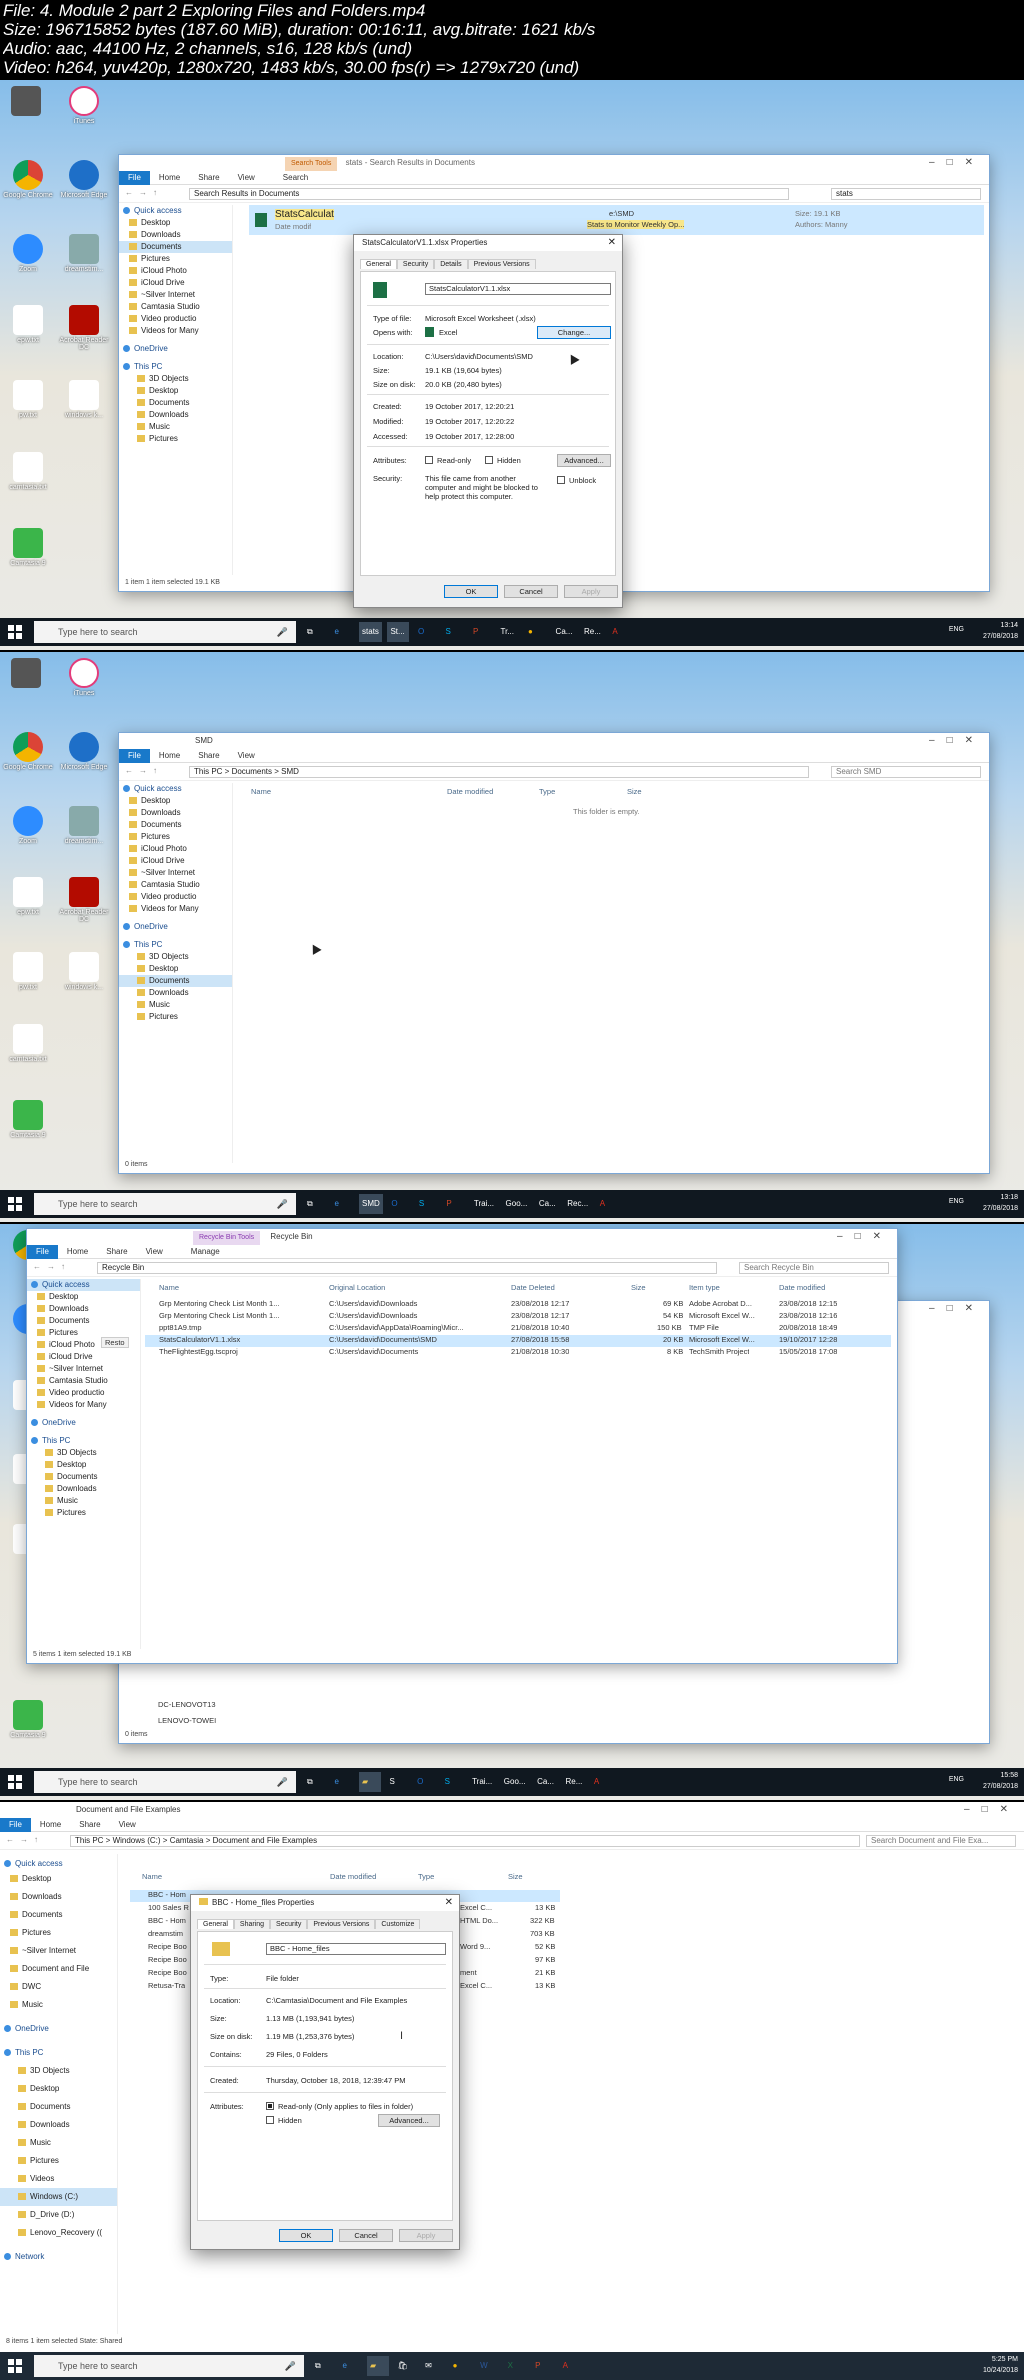 The image size is (1024, 2380). What do you see at coordinates (488, 2366) in the screenshot?
I see `word-icon: W` at bounding box center [488, 2366].